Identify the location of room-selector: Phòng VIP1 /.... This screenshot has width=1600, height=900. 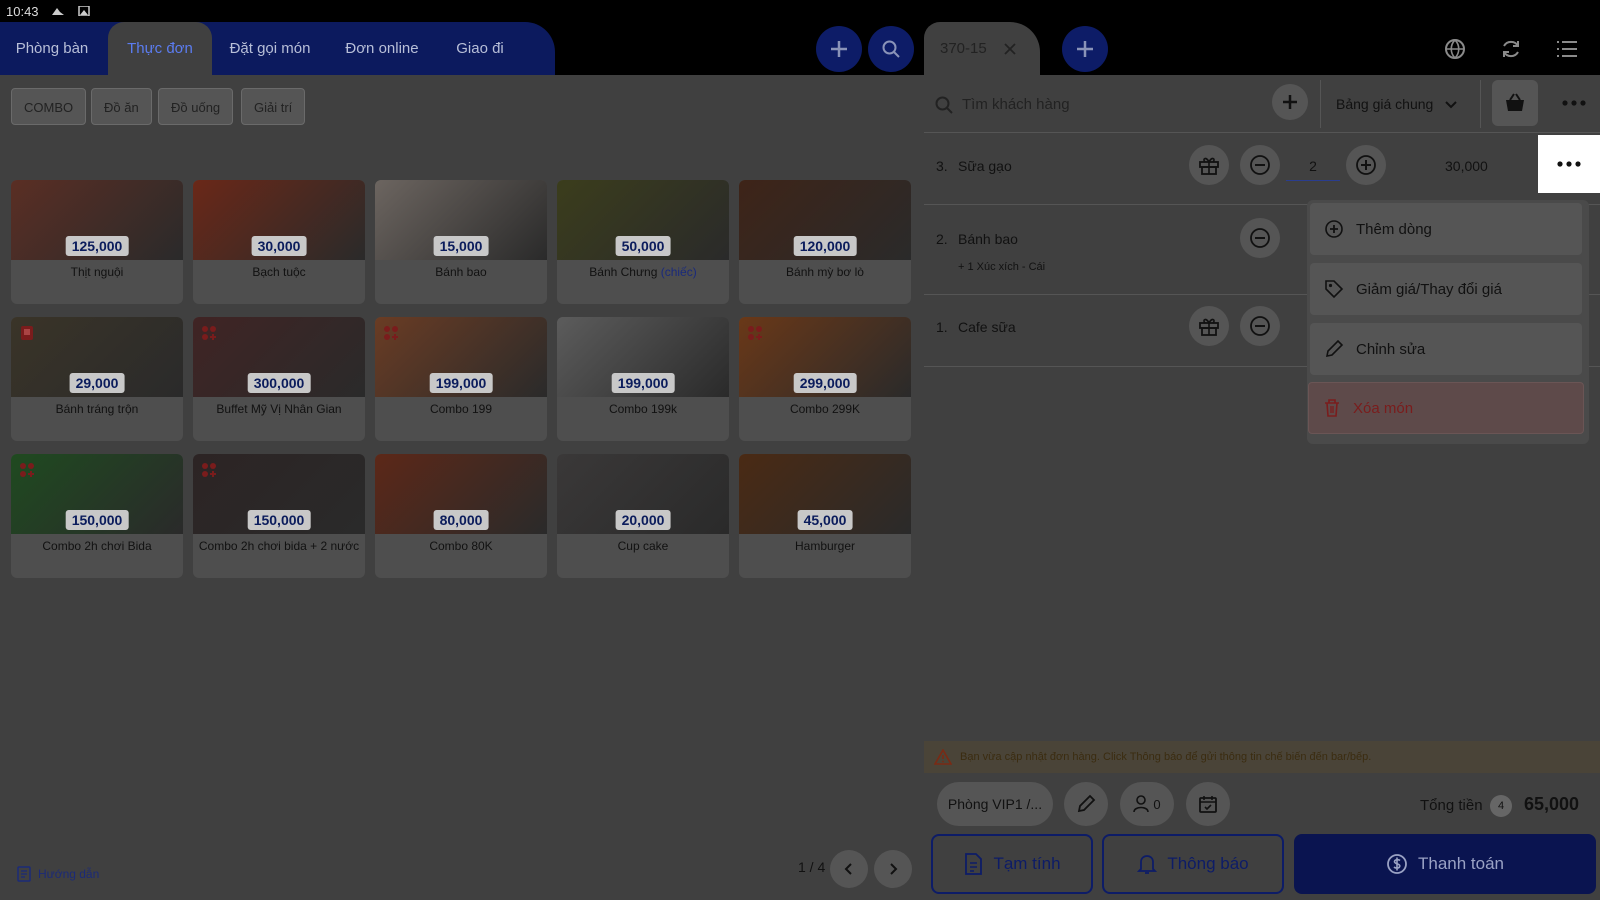
(995, 804).